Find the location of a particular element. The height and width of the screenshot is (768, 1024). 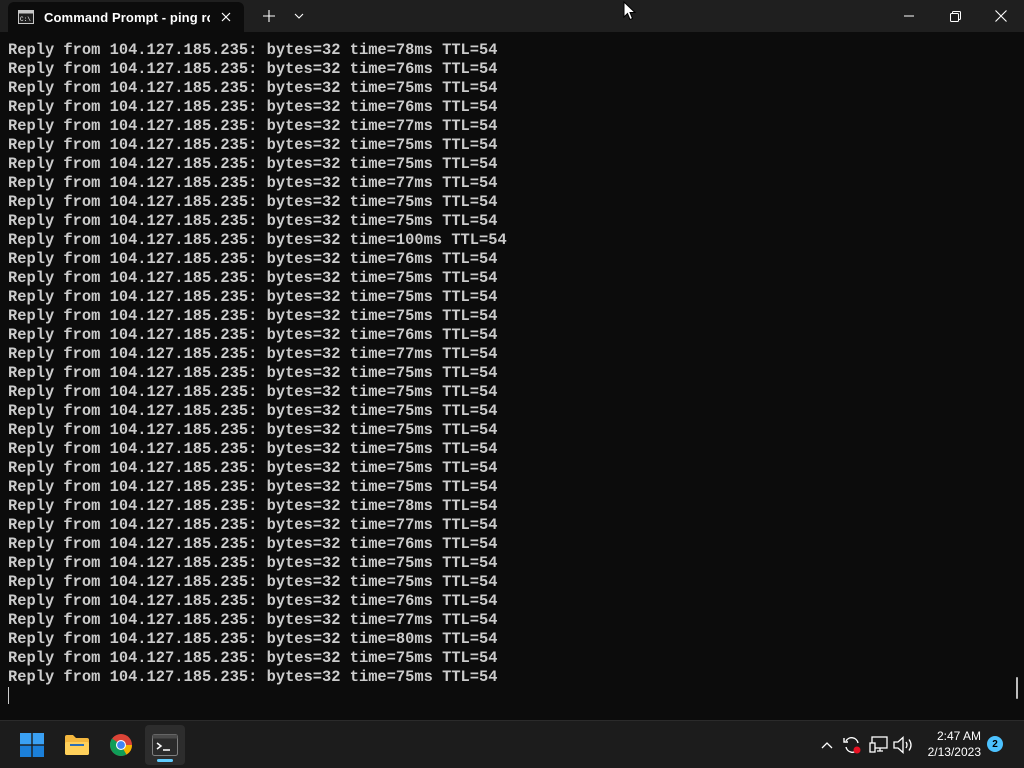

chevron-up-icon is located at coordinates (827, 745).